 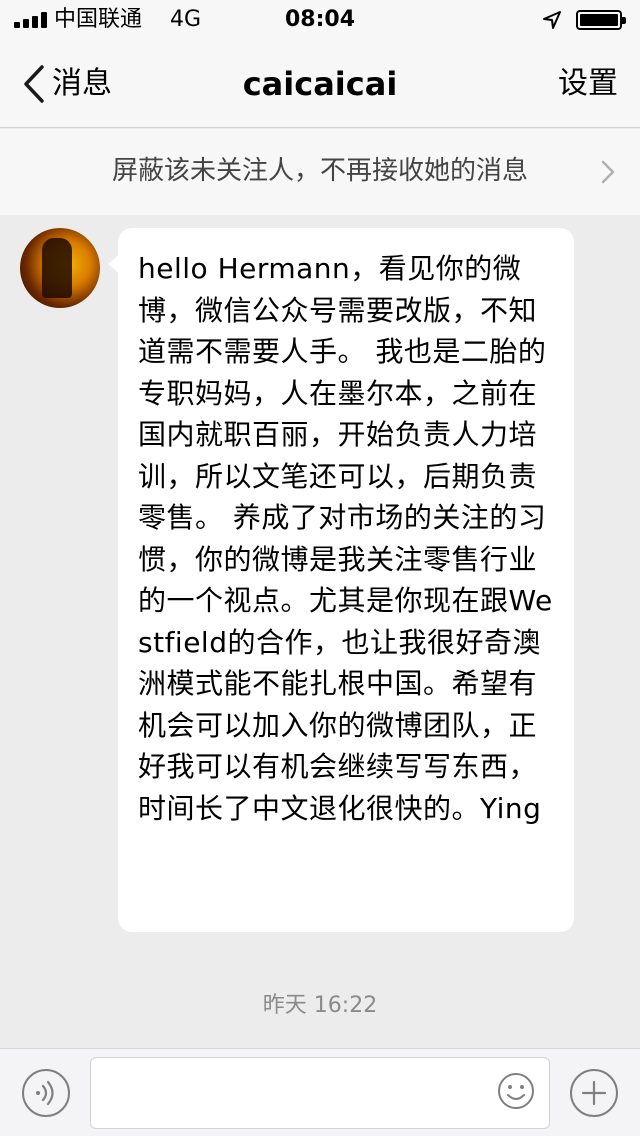 I want to click on page-title: caicaicai, so click(x=320, y=84).